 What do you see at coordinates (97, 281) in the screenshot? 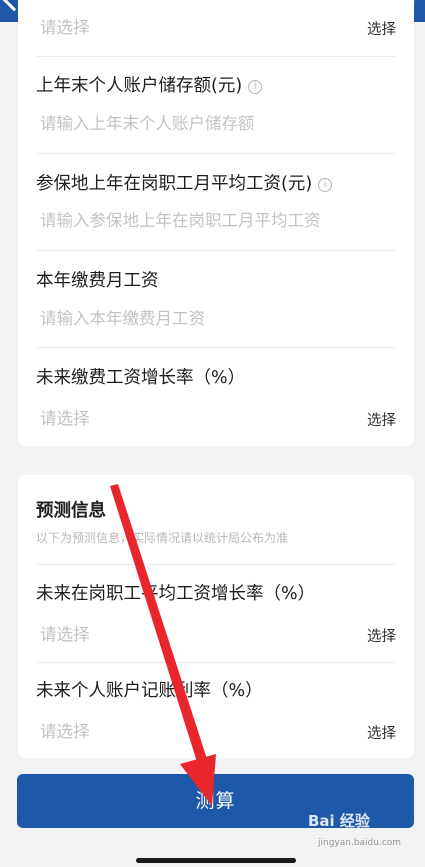
I see `monthly-wage-label: 本年缴费月工资` at bounding box center [97, 281].